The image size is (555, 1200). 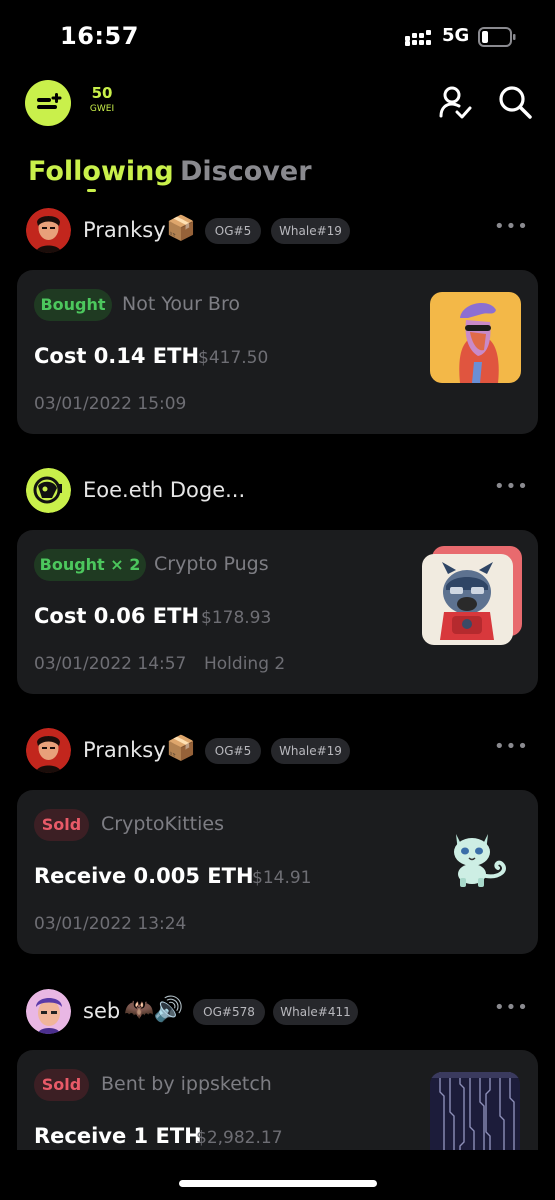 I want to click on collection-name: Crypto Pugs, so click(x=211, y=564).